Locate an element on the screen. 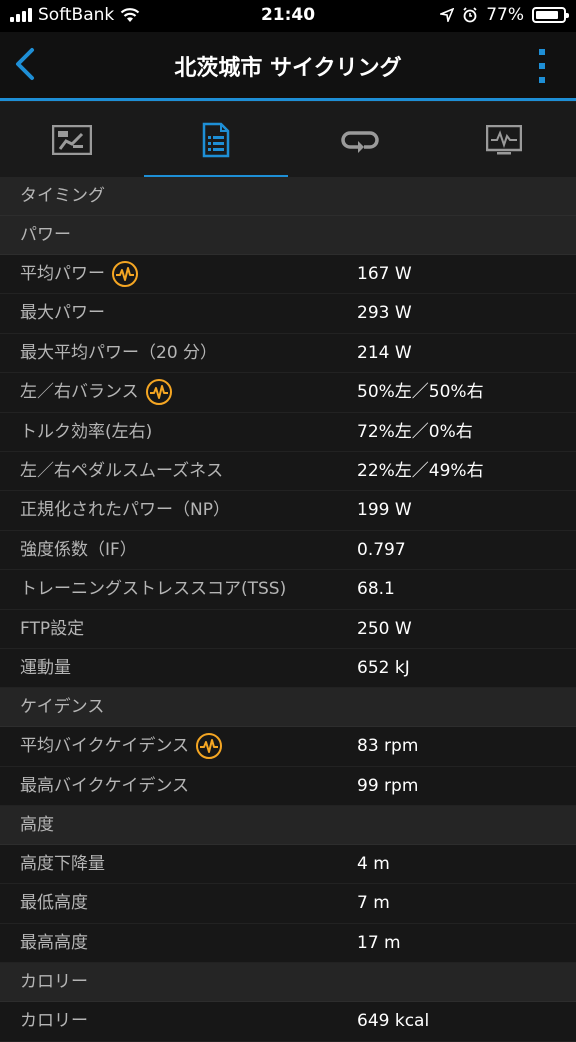 The image size is (576, 1042). stat-row-calories: カロリー 649 kcal is located at coordinates (288, 1022).